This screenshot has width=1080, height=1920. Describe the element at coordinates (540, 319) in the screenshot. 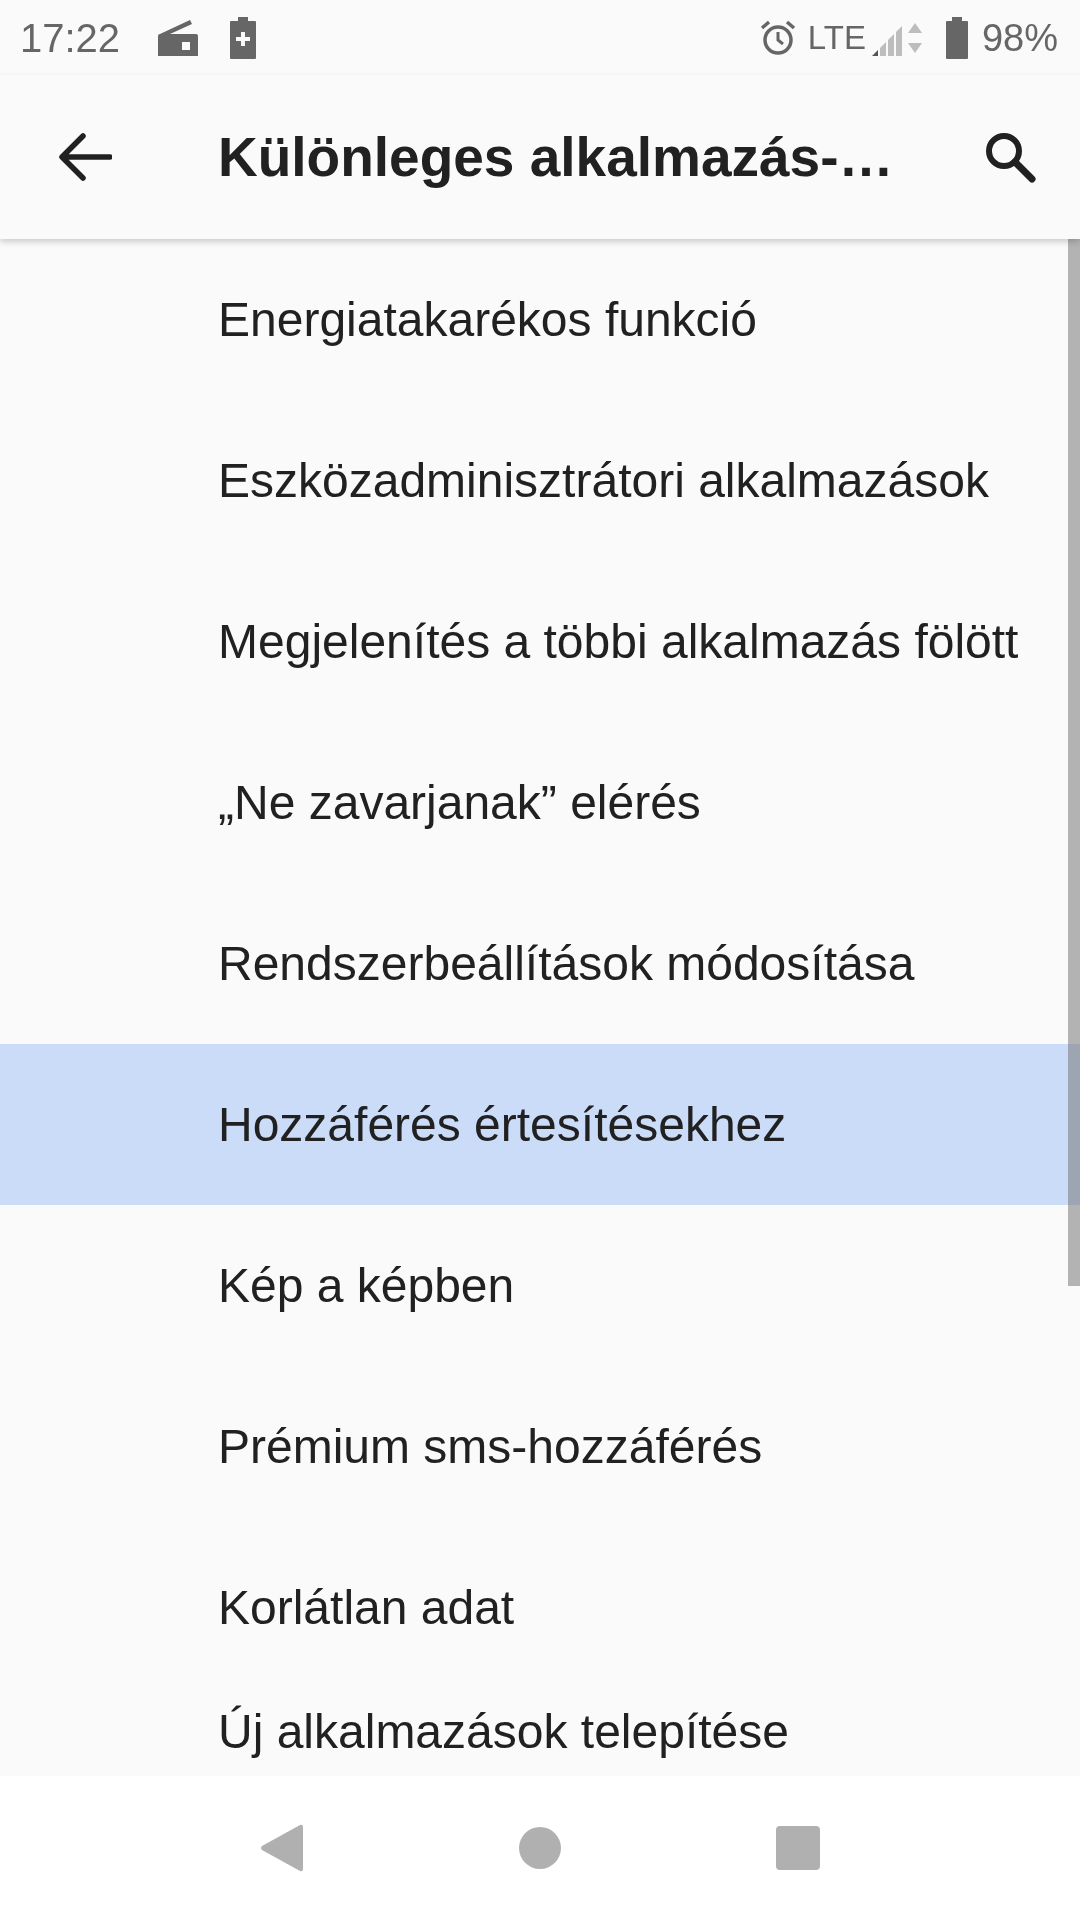

I see `settings-list-item: Energiatakarékos funkció` at that location.